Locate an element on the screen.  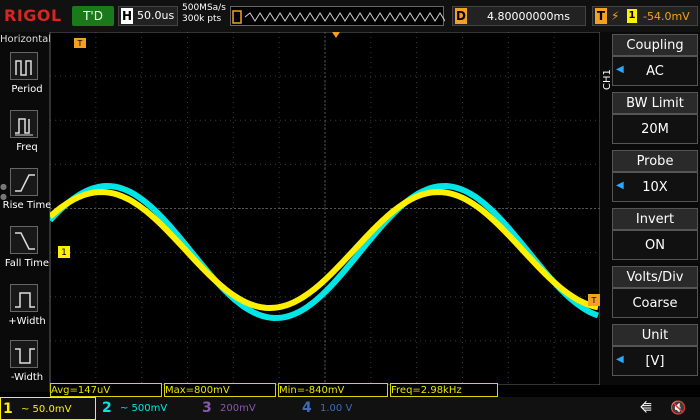
probe-select-arrow-icon: ◀ is located at coordinates (620, 185).